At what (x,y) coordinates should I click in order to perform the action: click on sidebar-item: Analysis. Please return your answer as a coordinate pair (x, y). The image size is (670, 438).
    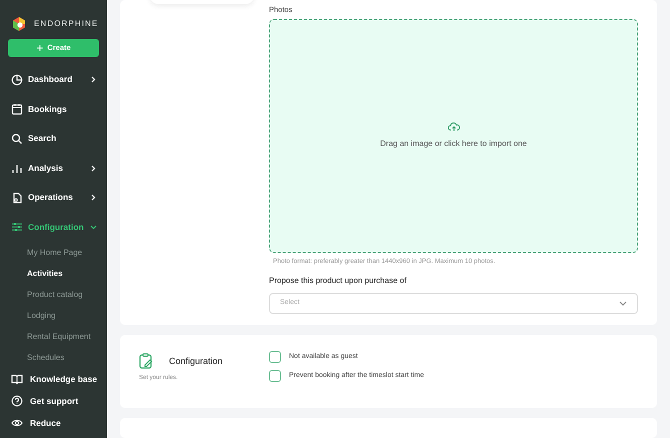
    Looking at the image, I should click on (53, 168).